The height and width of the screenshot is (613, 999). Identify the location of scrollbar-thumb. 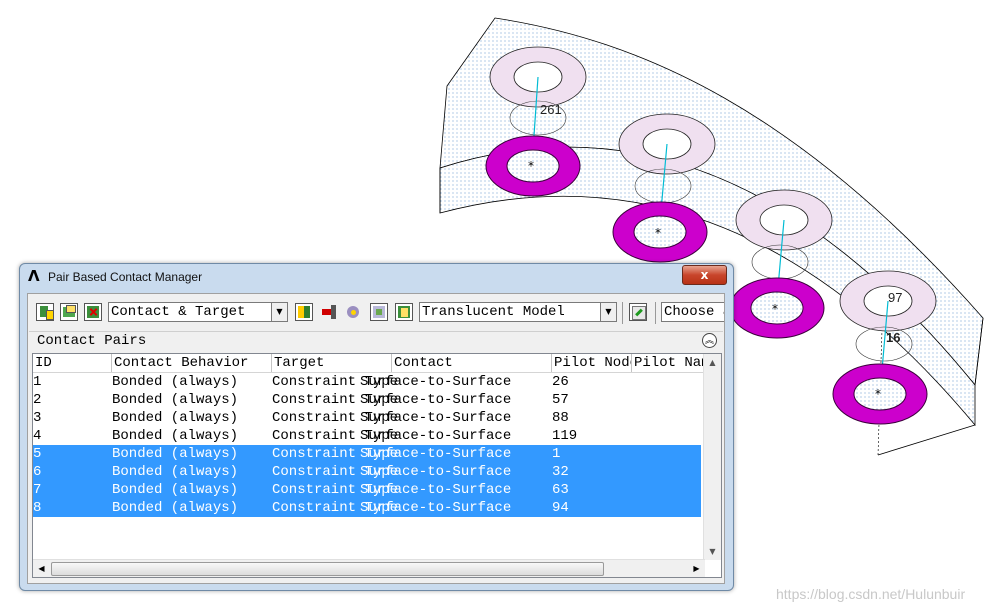
(327, 569).